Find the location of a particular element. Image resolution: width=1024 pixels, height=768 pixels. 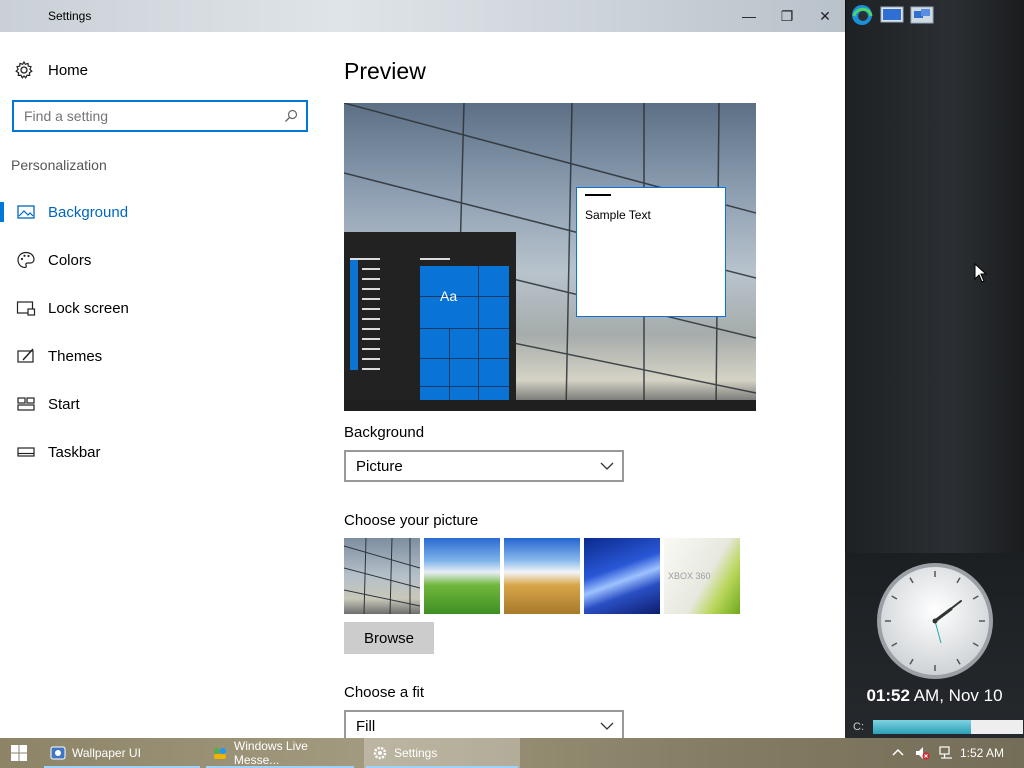

edge-icon is located at coordinates (862, 15).